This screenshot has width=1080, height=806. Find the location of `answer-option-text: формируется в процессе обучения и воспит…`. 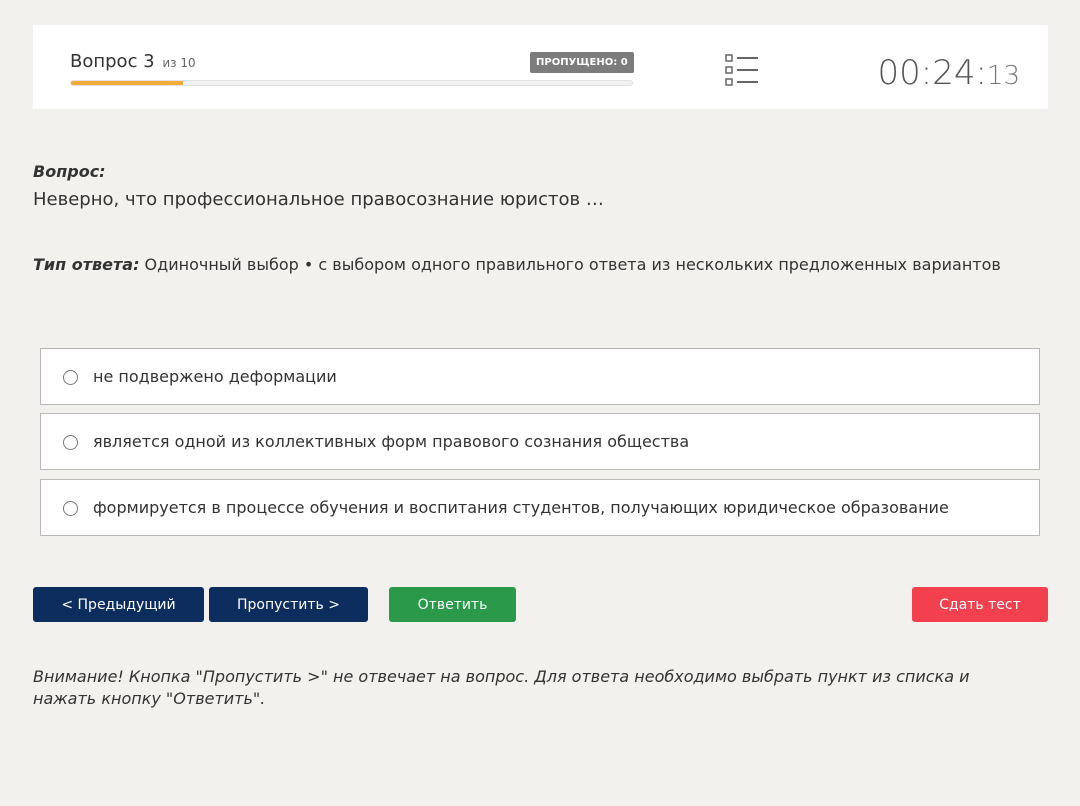

answer-option-text: формируется в процессе обучения и воспит… is located at coordinates (521, 507).